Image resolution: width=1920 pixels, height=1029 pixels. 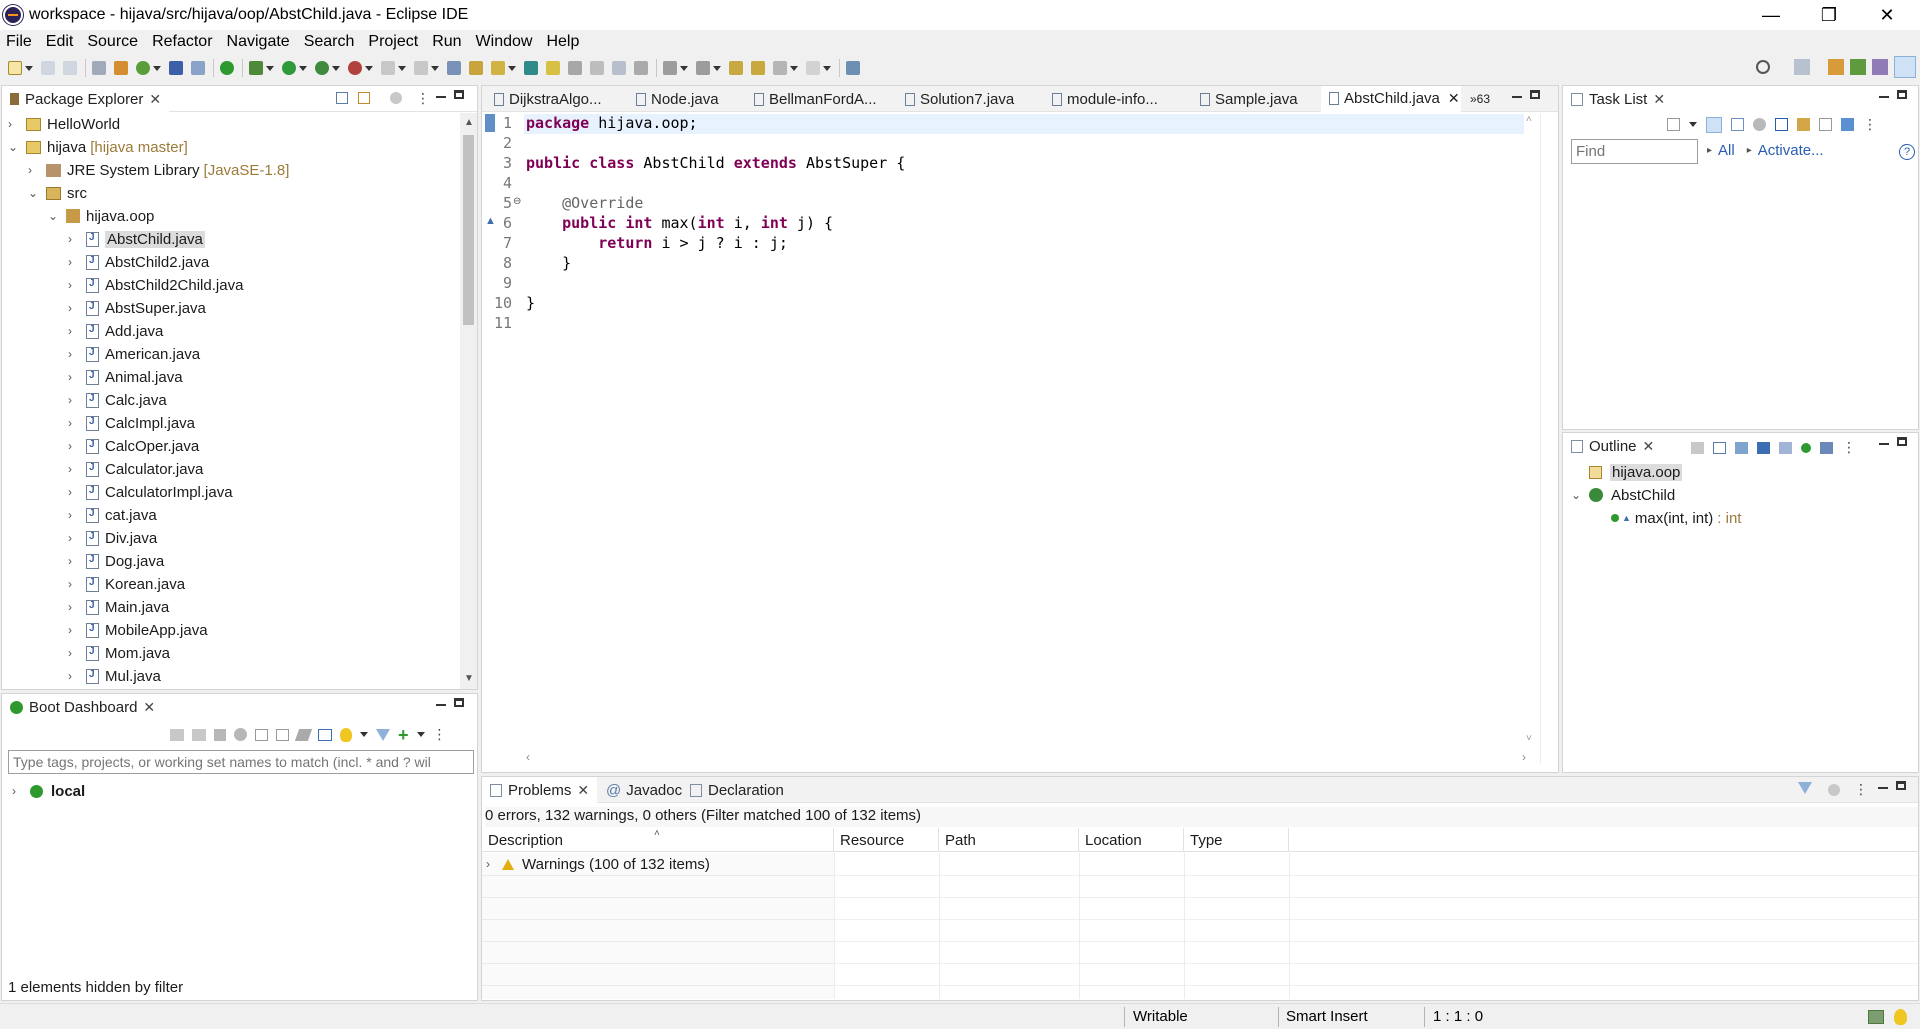 What do you see at coordinates (584, 204) in the screenshot?
I see `code-line-5: @Override` at bounding box center [584, 204].